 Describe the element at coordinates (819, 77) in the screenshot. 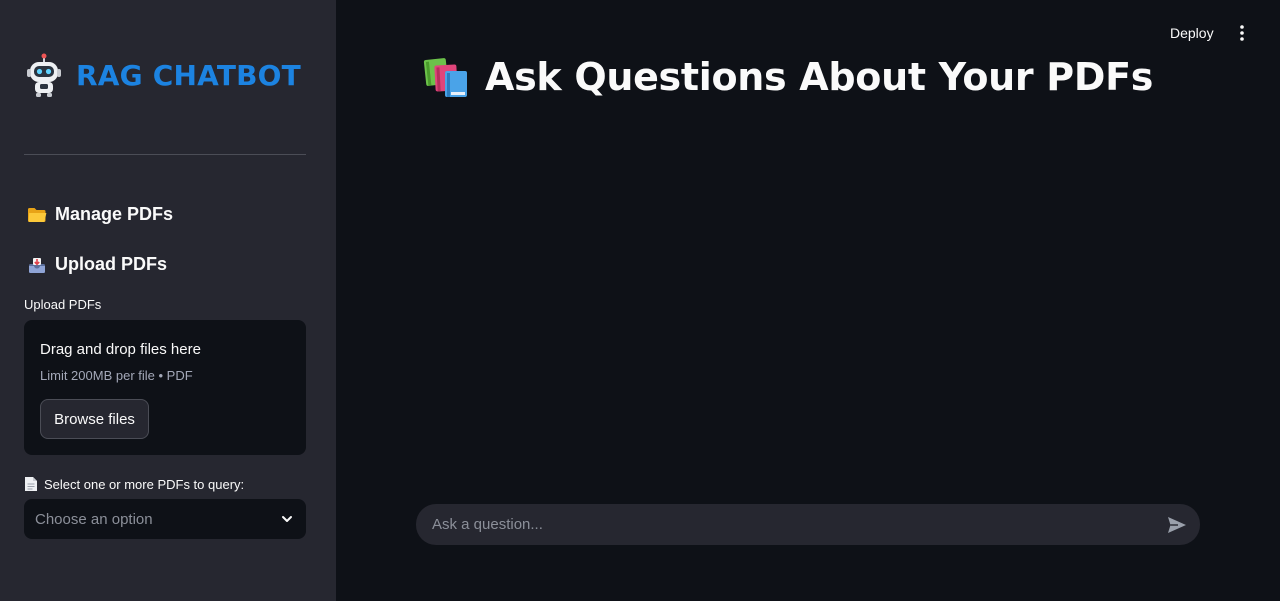

I see `page-title-text: Ask Questions About Your PDFs` at that location.